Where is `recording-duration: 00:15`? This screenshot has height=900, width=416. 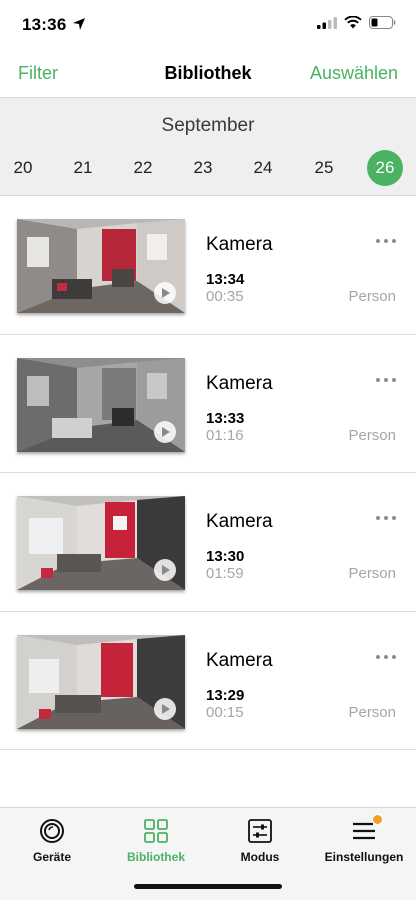 recording-duration: 00:15 is located at coordinates (225, 712).